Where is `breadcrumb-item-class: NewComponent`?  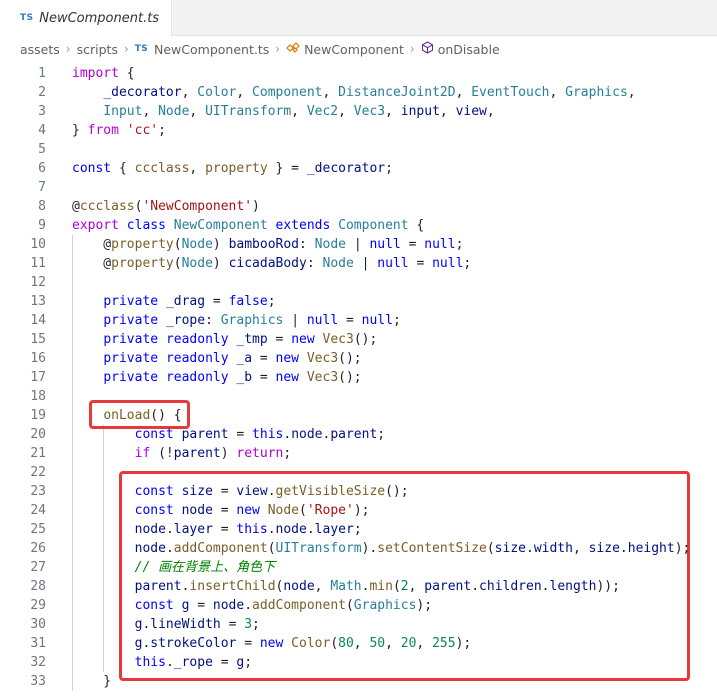 breadcrumb-item-class: NewComponent is located at coordinates (354, 49).